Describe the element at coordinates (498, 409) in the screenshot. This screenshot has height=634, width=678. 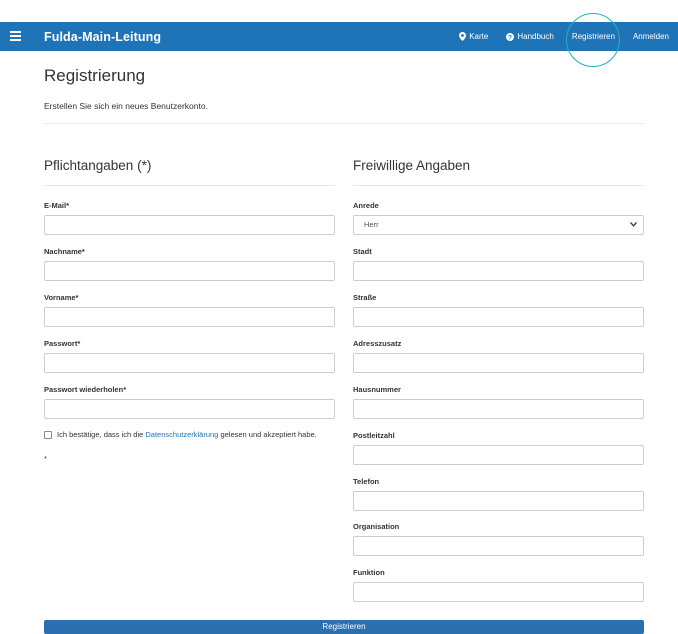
I see `hausnummer-field` at that location.